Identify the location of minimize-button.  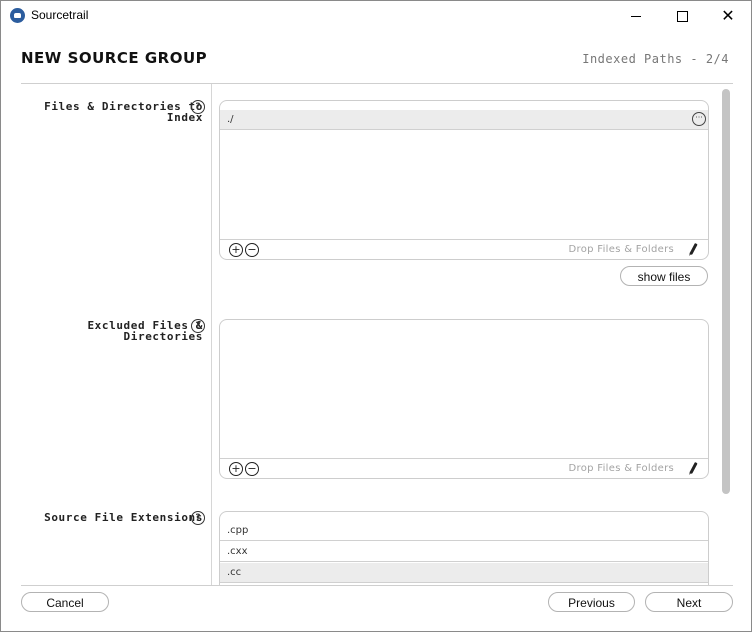
(636, 16).